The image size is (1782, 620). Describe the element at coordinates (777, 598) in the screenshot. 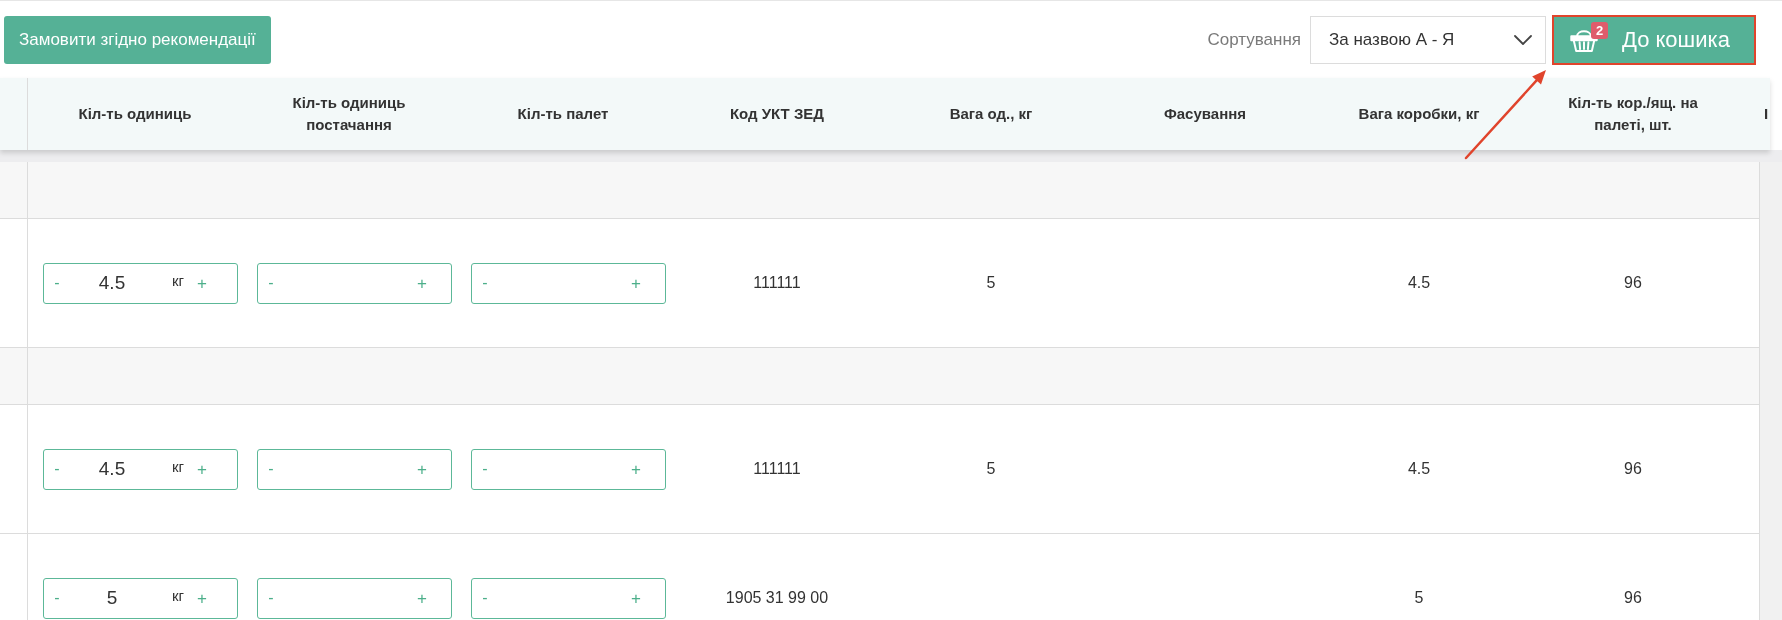

I see `table-cell-text: 1905 31 99 00` at that location.